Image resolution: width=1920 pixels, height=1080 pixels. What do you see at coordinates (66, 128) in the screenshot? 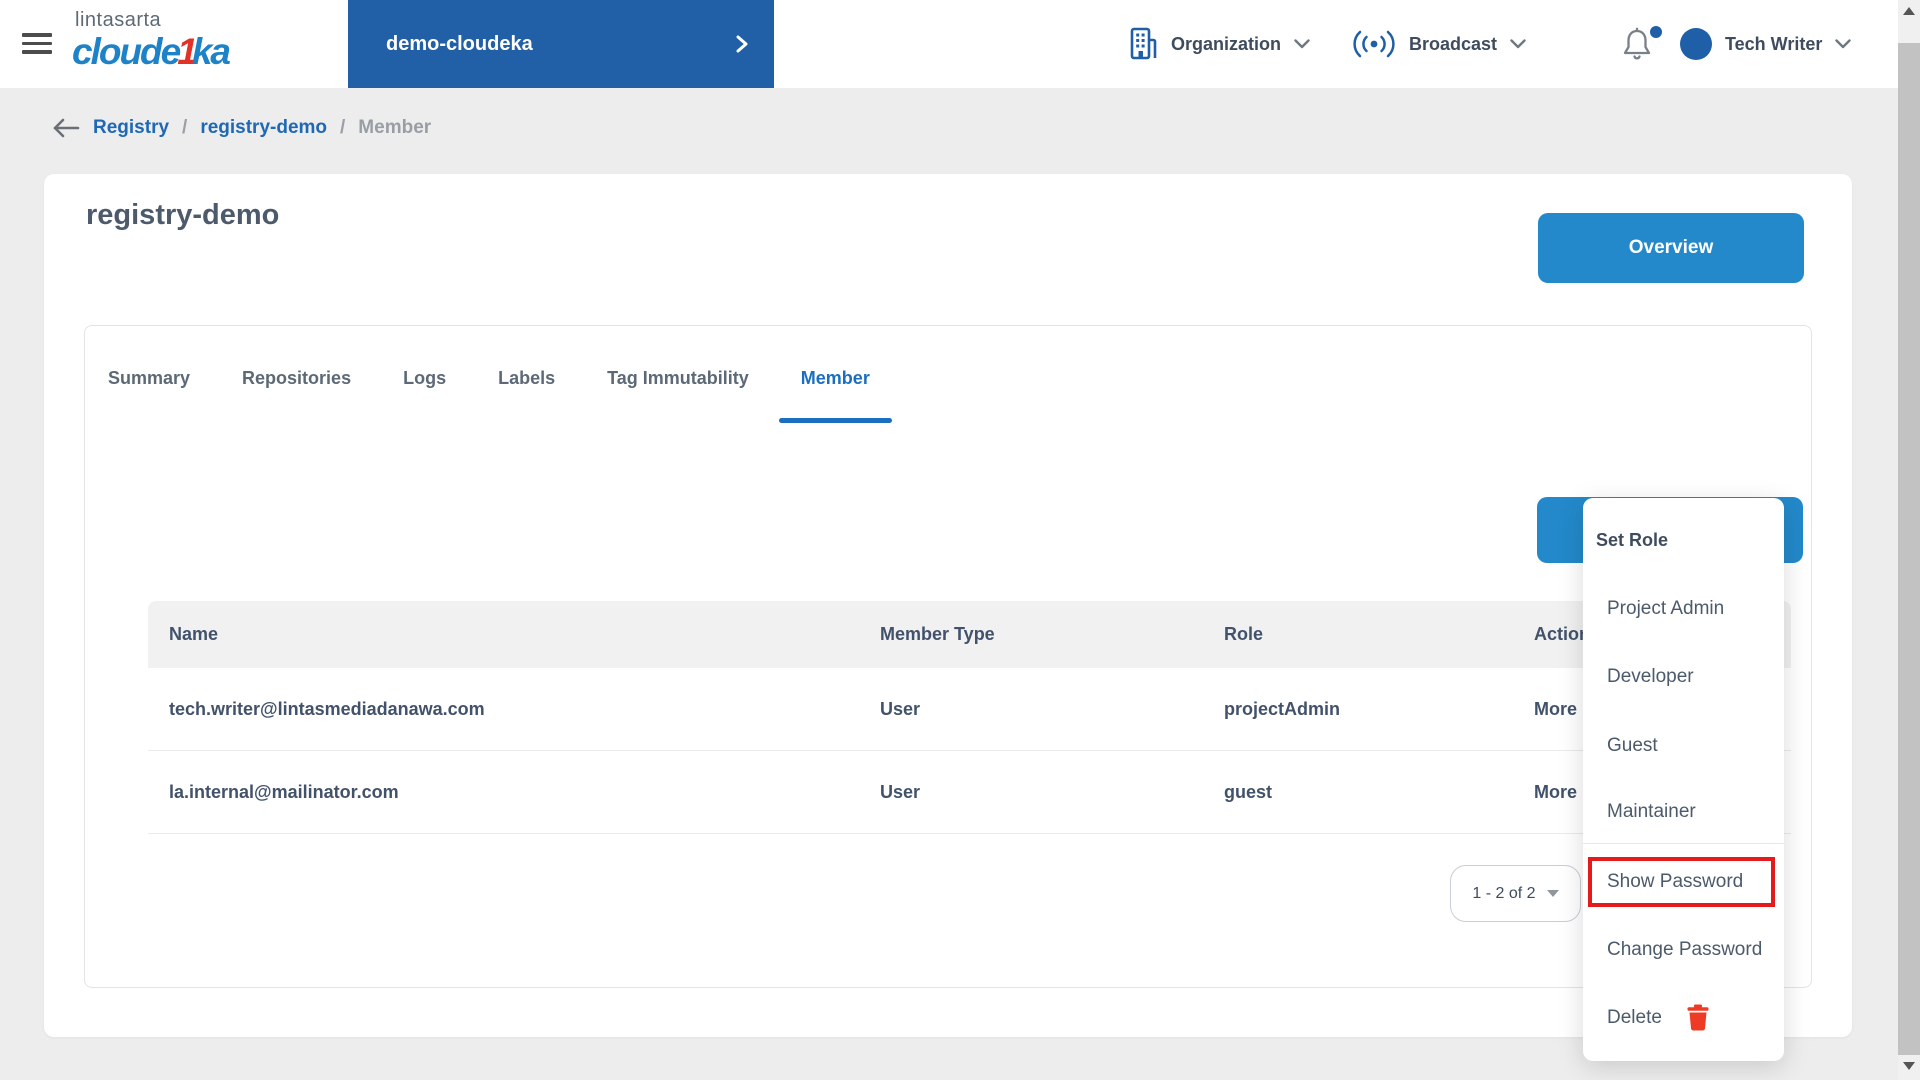
I see `back-arrow-icon` at bounding box center [66, 128].